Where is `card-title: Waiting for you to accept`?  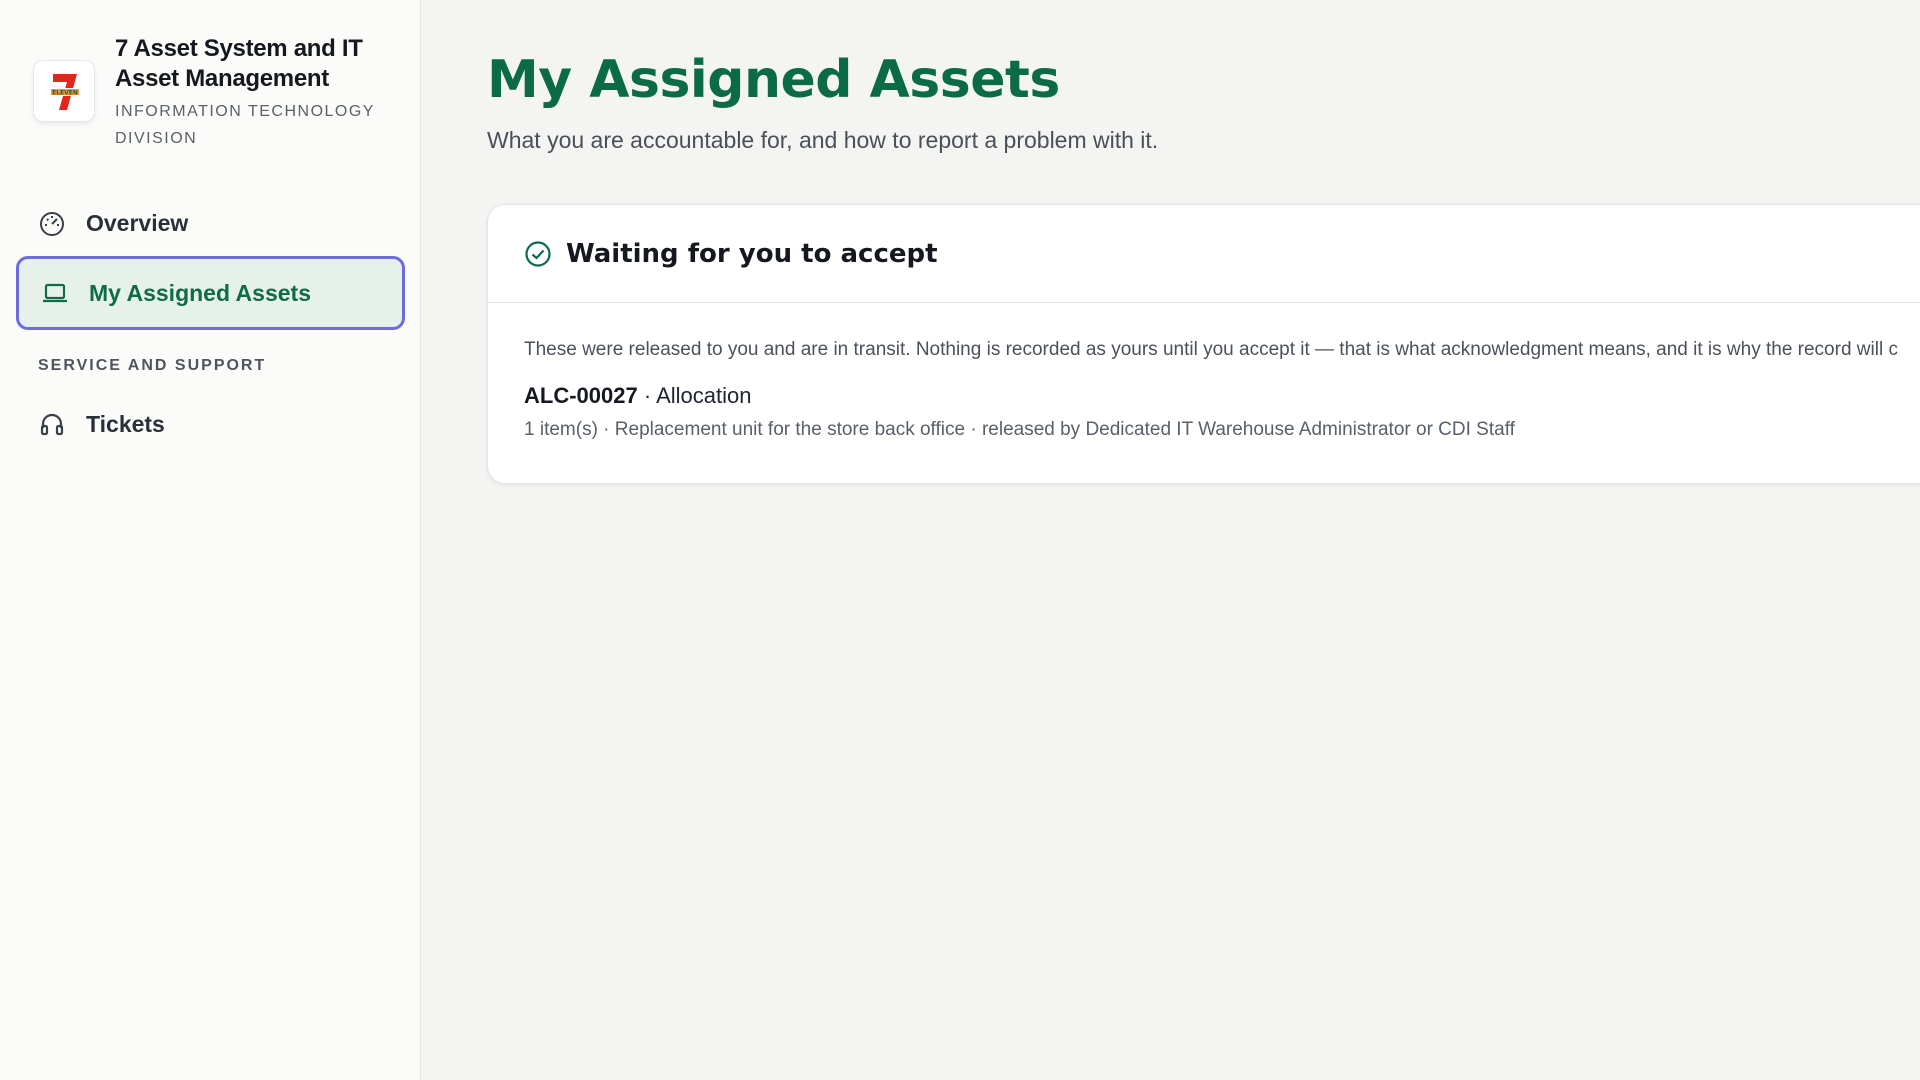
card-title: Waiting for you to accept is located at coordinates (752, 253).